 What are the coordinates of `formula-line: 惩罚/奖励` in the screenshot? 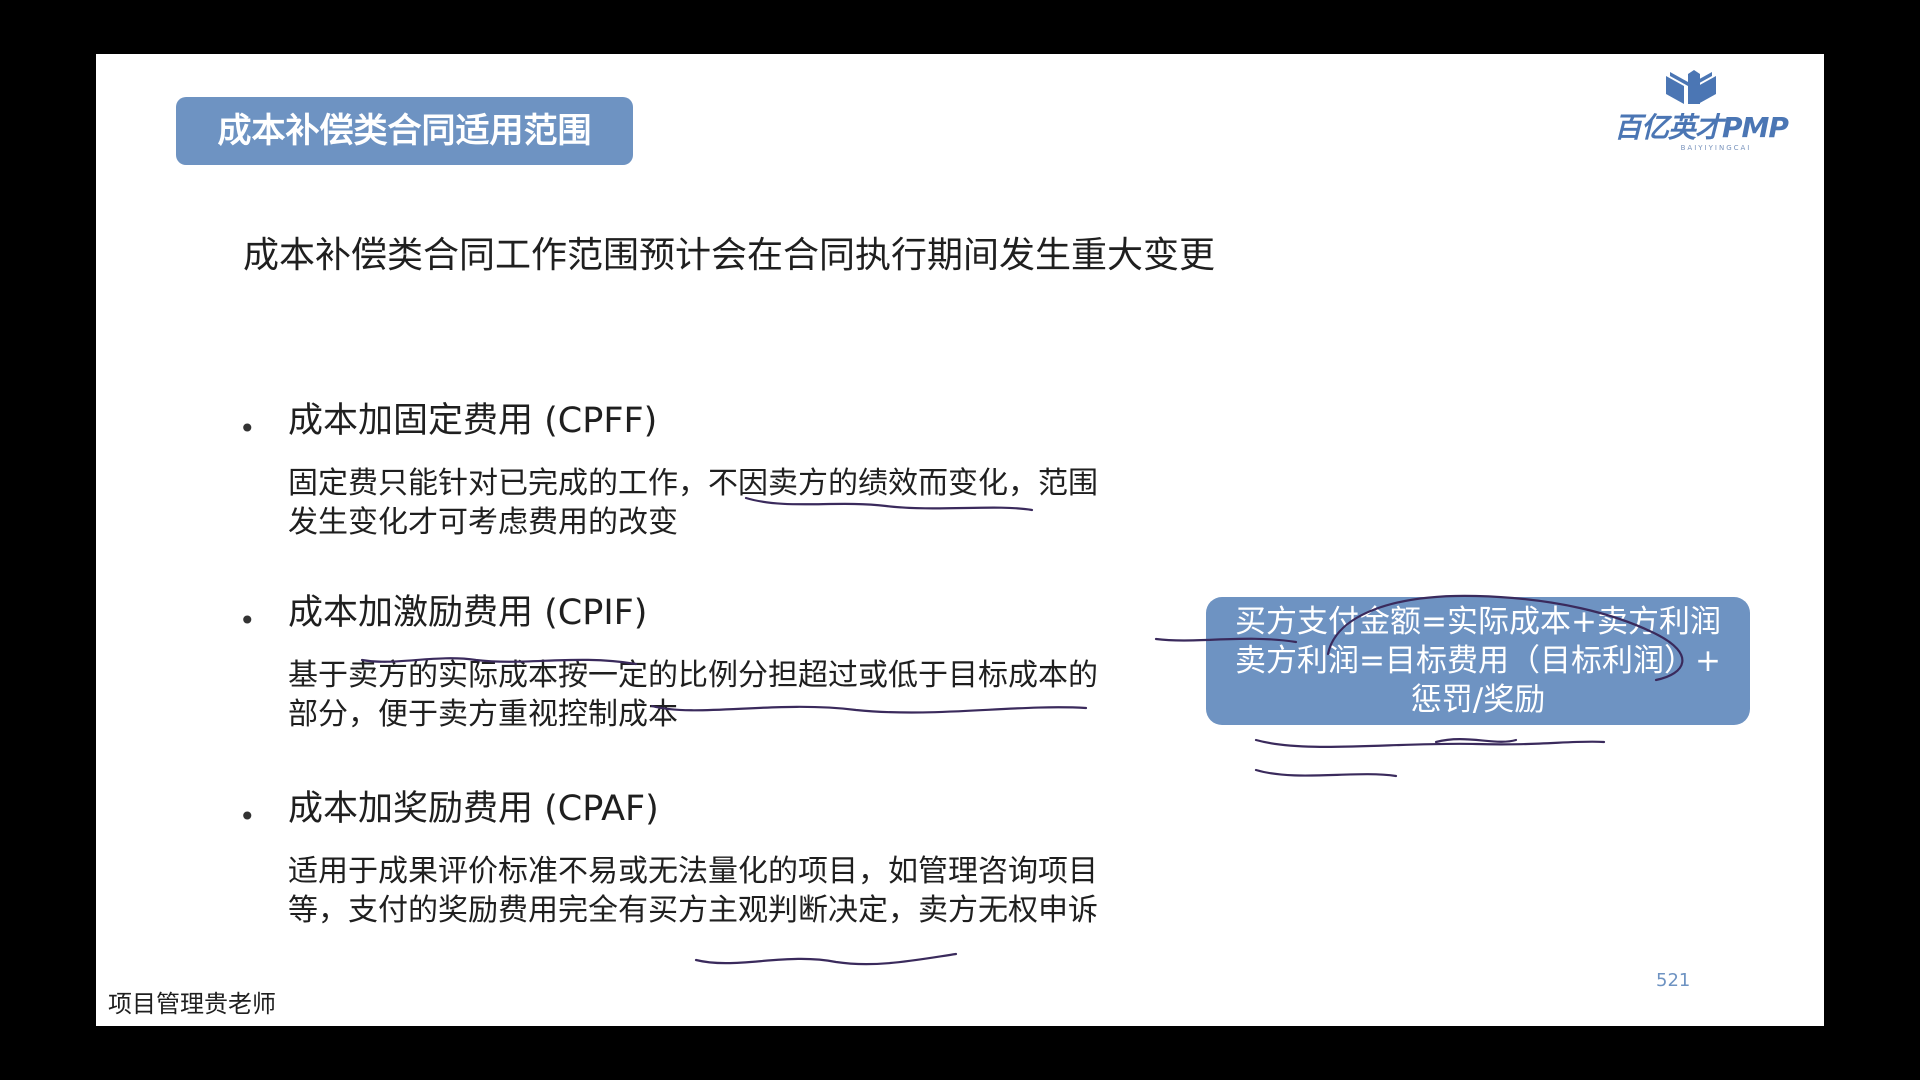 It's located at (1478, 700).